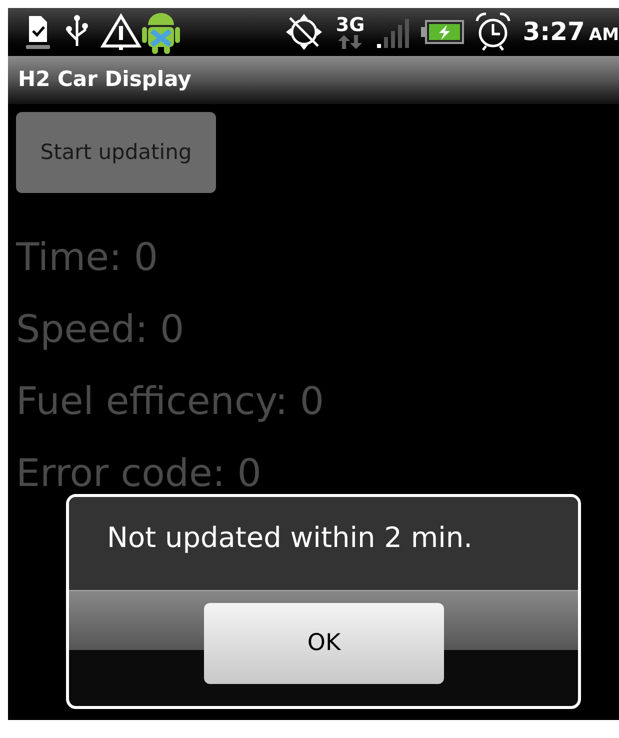  I want to click on battery-charging-icon, so click(442, 32).